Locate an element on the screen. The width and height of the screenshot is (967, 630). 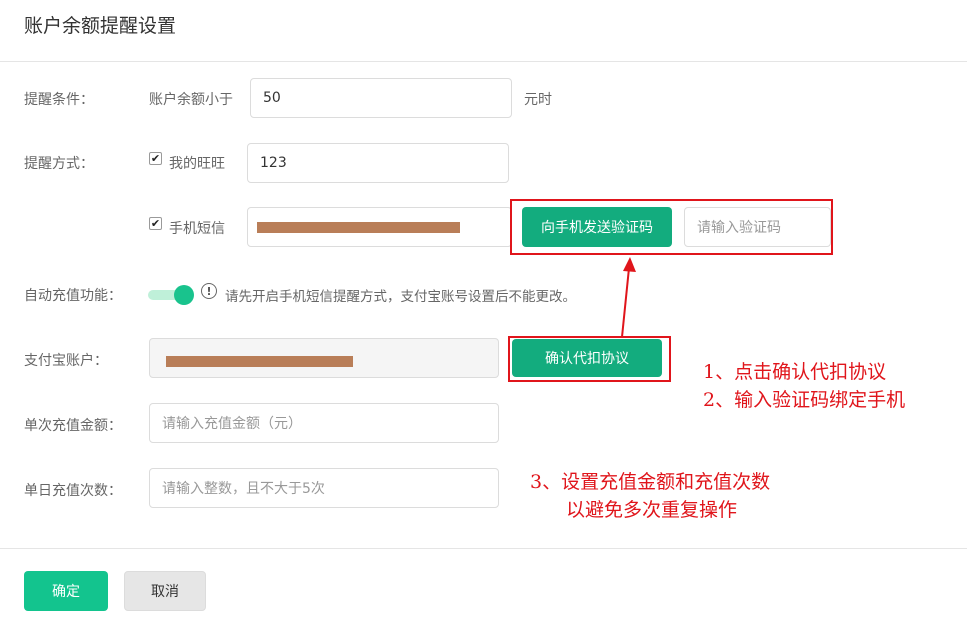
alert-condition-label: 提醒条件： is located at coordinates (59, 100).